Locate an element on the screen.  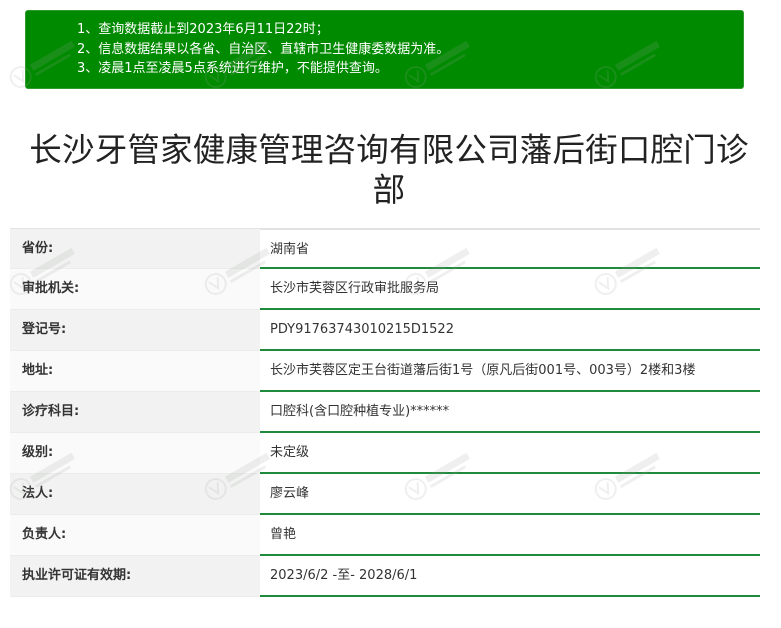
address-value: 长沙市芙蓉区定王台街道藩后街1号（原凡后街001号、003号）2楼和3楼 is located at coordinates (510, 371).